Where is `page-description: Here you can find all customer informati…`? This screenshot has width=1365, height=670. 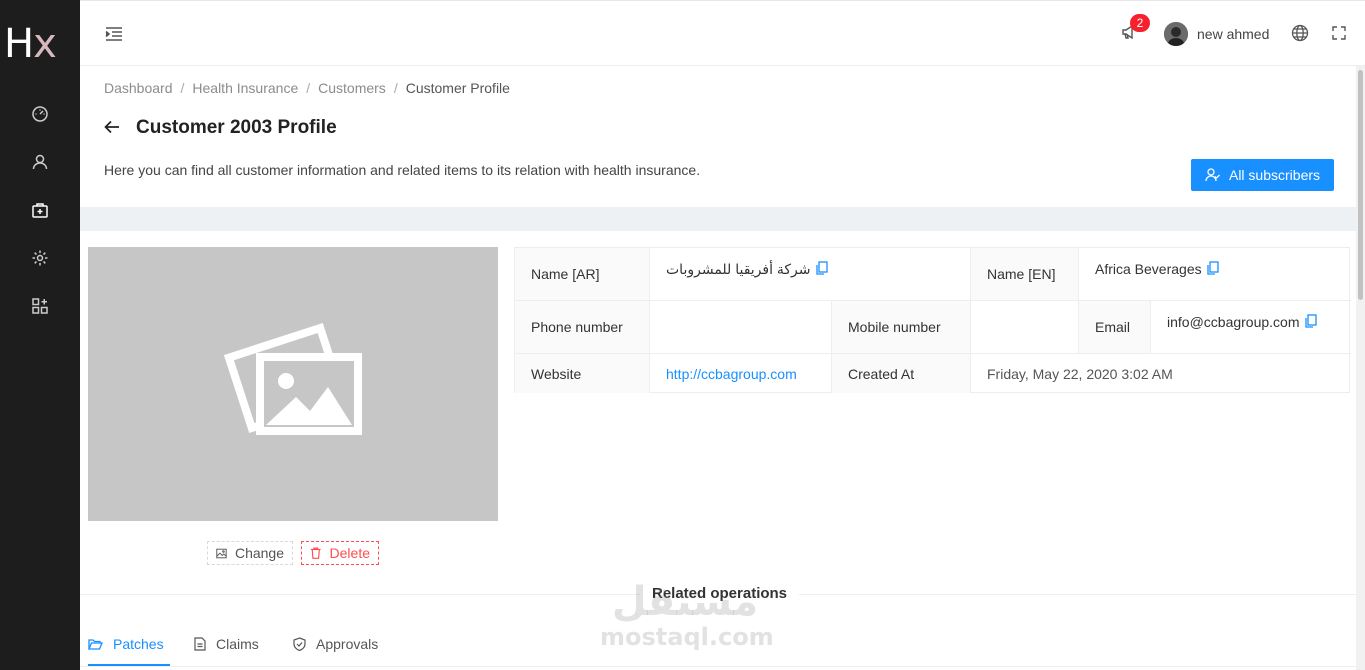 page-description: Here you can find all customer informati… is located at coordinates (402, 170).